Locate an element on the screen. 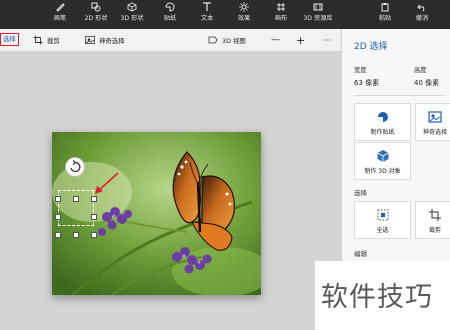 The image size is (450, 330). top-ribbon: 画笔 2D 形状 3D 形状 贴纸 文本 效果 画布 3D 资源库 粘贴 撤消 is located at coordinates (225, 14).